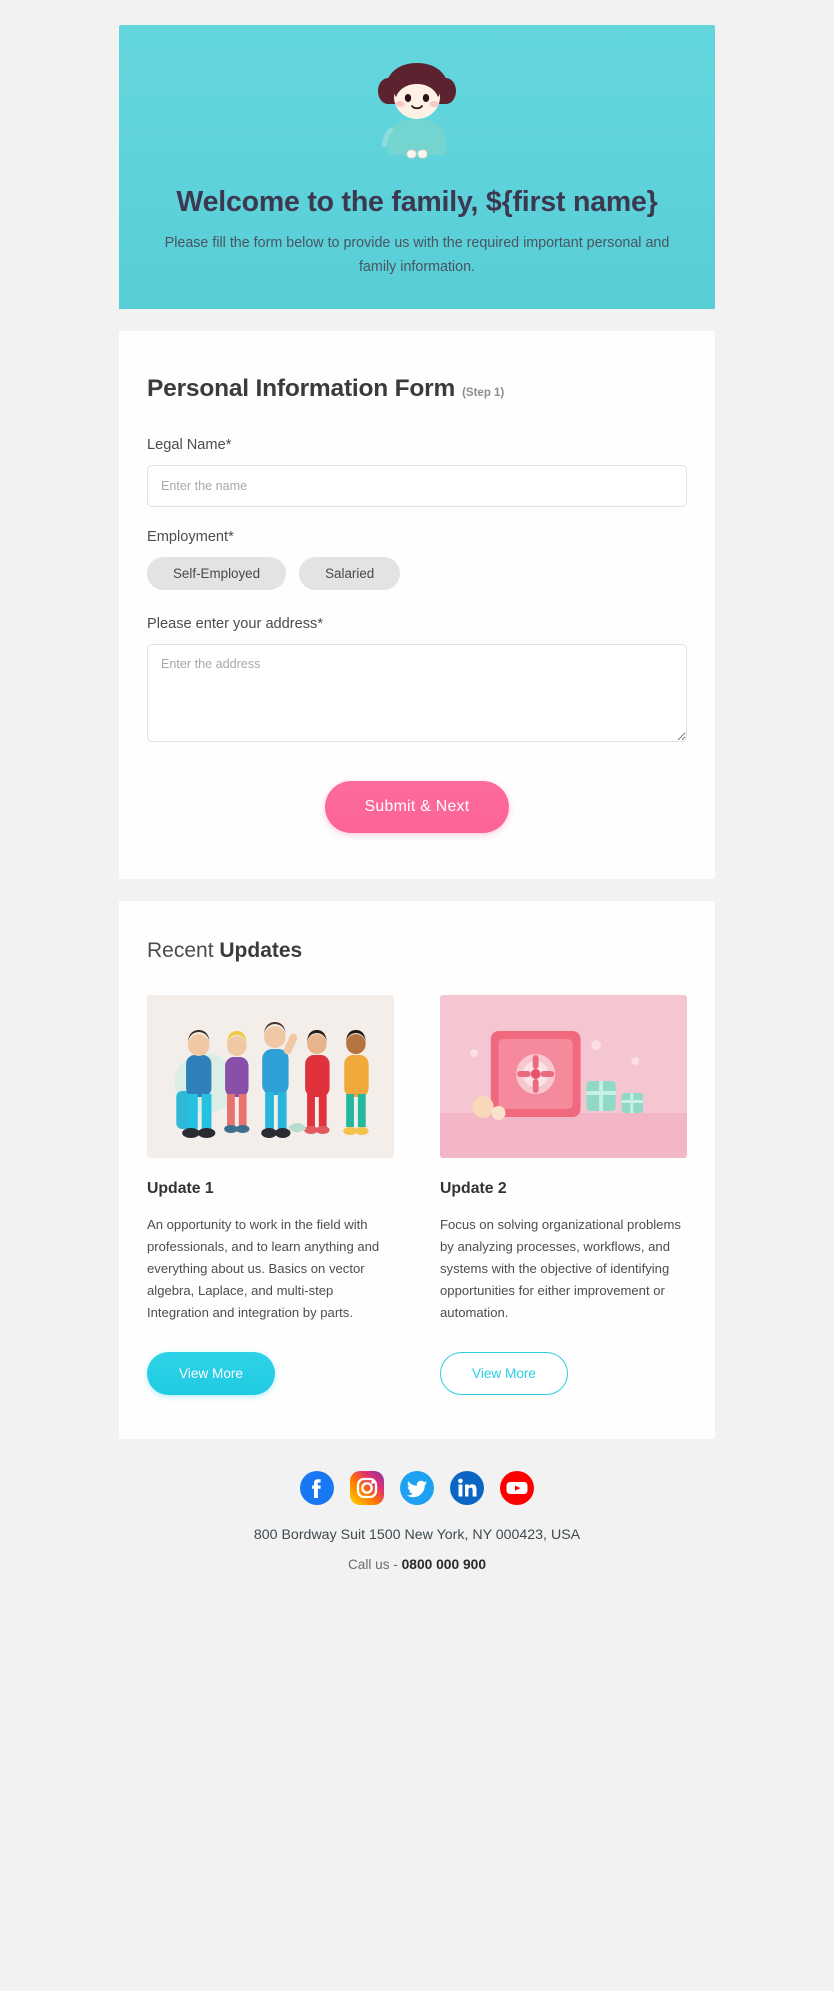 The image size is (834, 1991). I want to click on update-2-view-more-button: View More, so click(504, 1373).